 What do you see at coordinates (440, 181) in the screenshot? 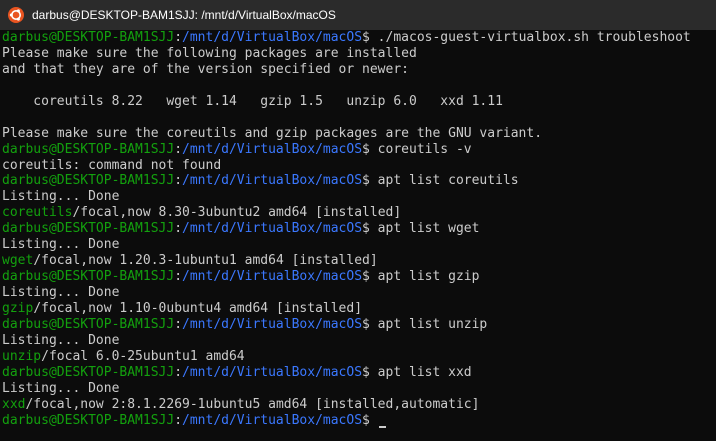
I see `terminal-text: $ apt list coreutils` at bounding box center [440, 181].